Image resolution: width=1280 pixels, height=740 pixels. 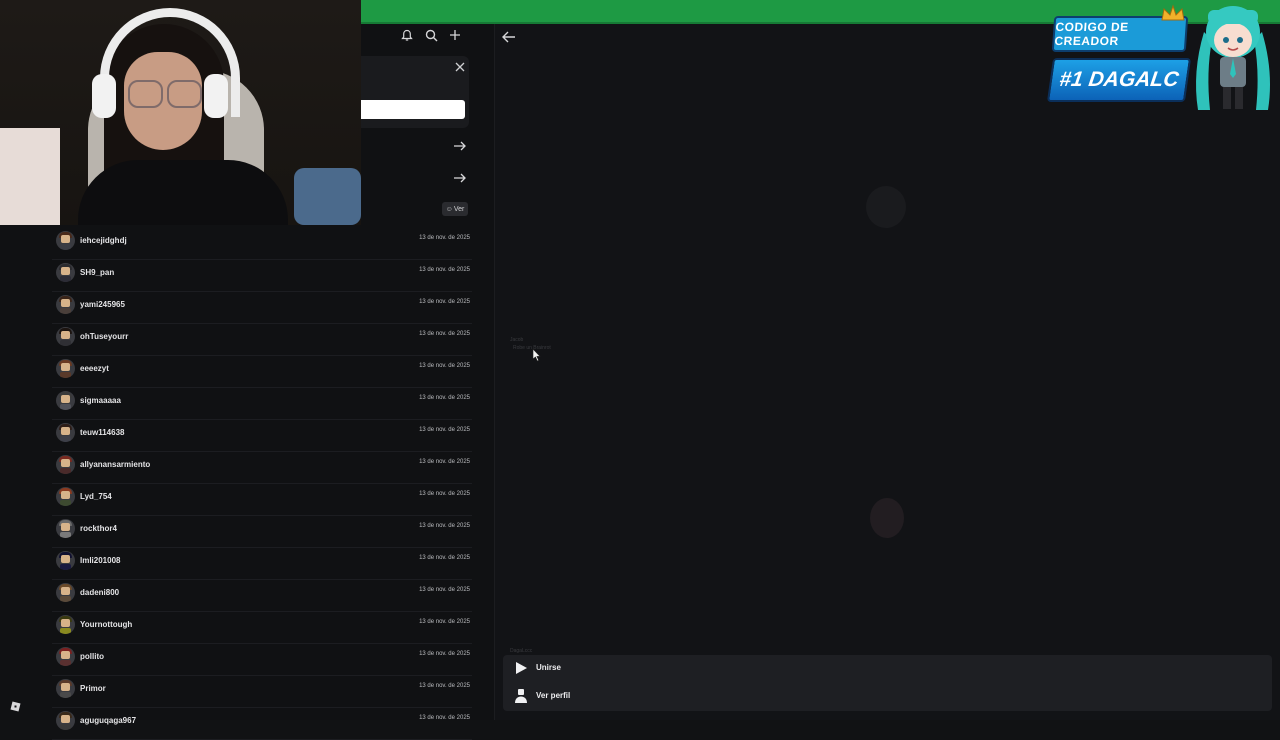 What do you see at coordinates (262, 403) in the screenshot?
I see `friend-row: sigmaaaaa 13 de nov. de 2025` at bounding box center [262, 403].